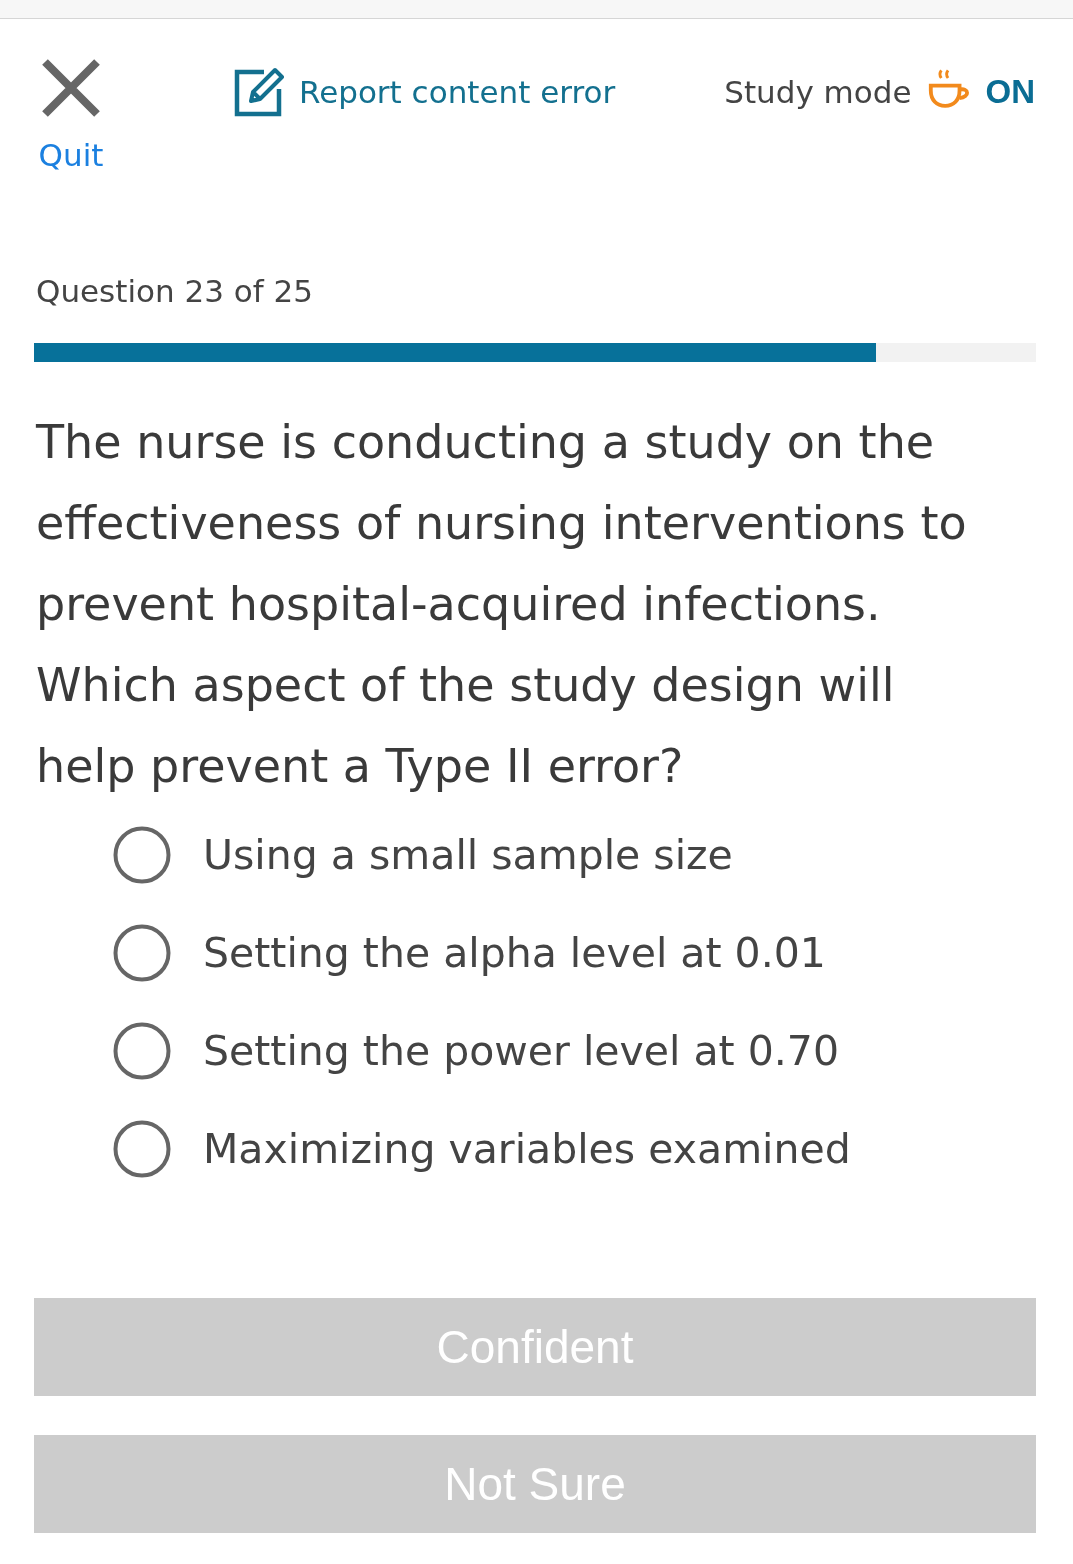  What do you see at coordinates (175, 291) in the screenshot?
I see `question-counter: Question 23 of 25` at bounding box center [175, 291].